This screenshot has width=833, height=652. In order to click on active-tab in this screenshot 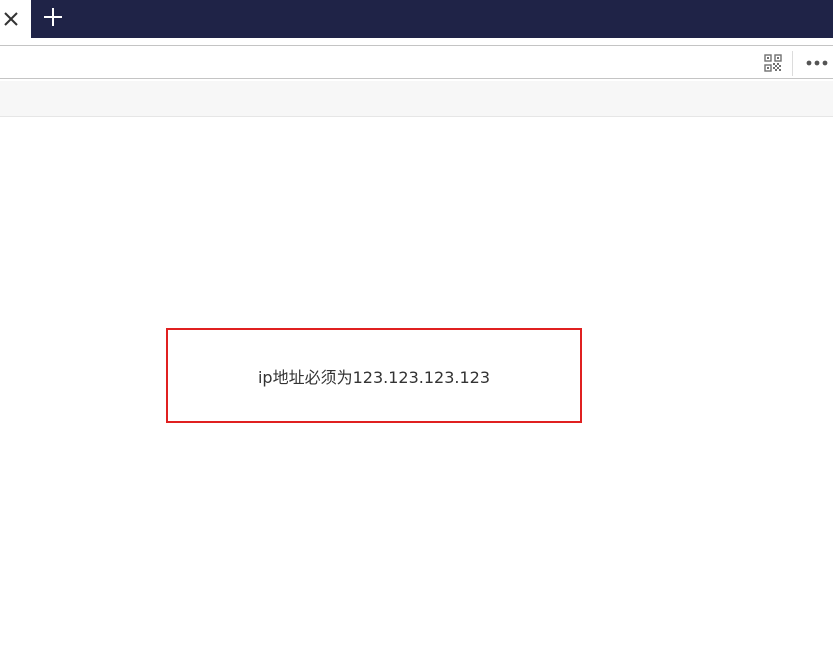, I will do `click(15, 19)`.